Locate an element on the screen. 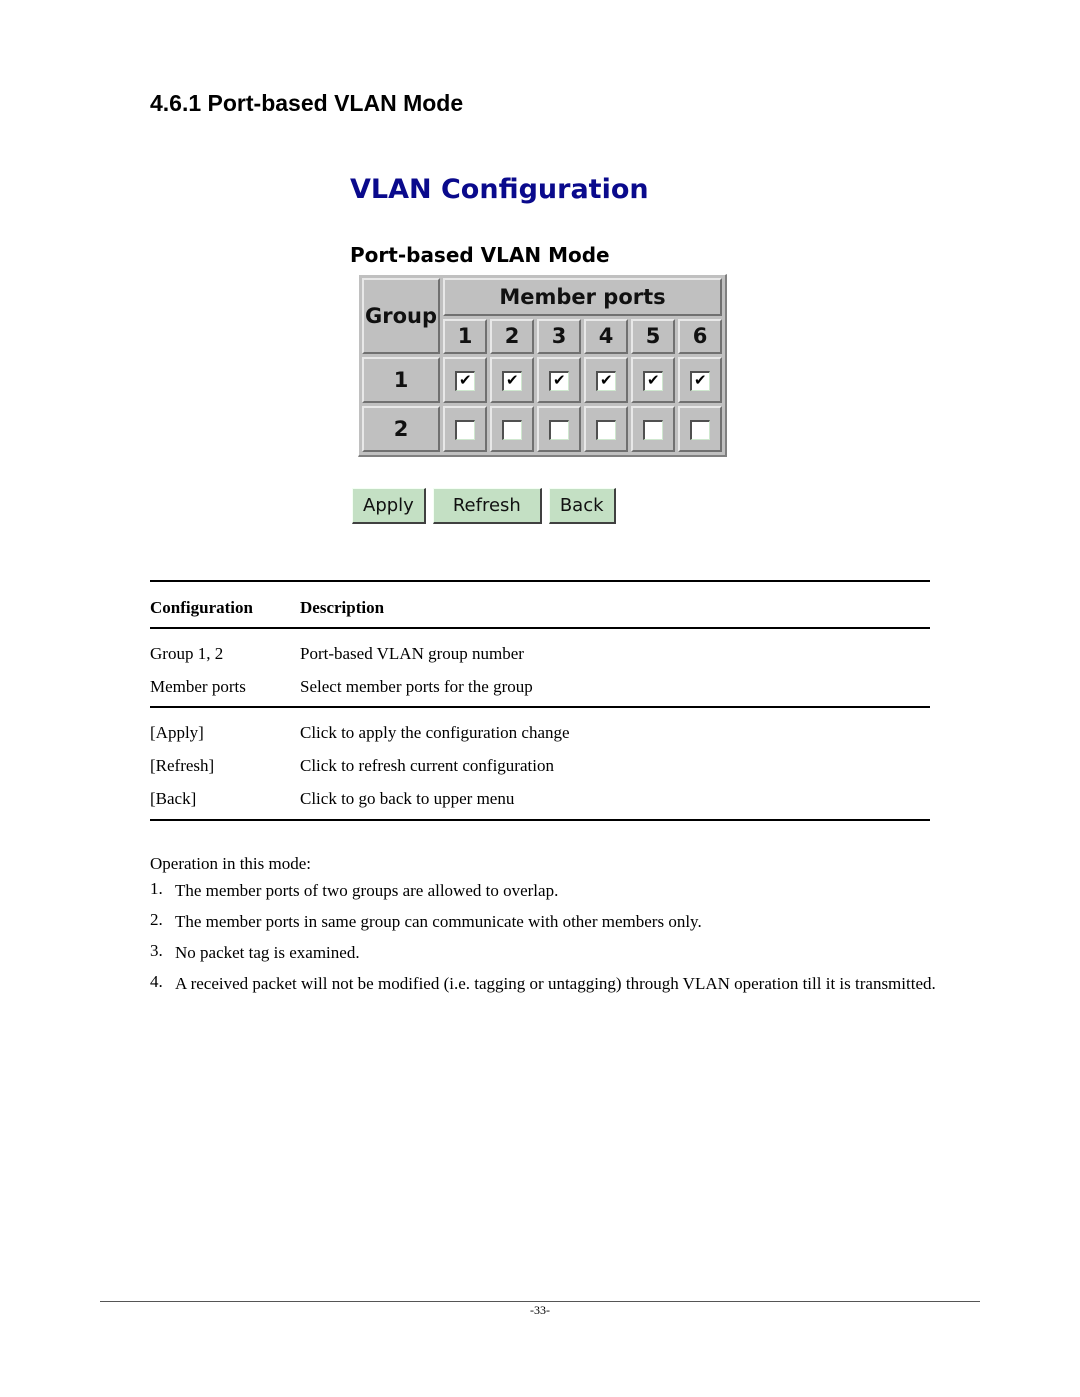 The image size is (1080, 1397). port-header: 2 is located at coordinates (512, 336).